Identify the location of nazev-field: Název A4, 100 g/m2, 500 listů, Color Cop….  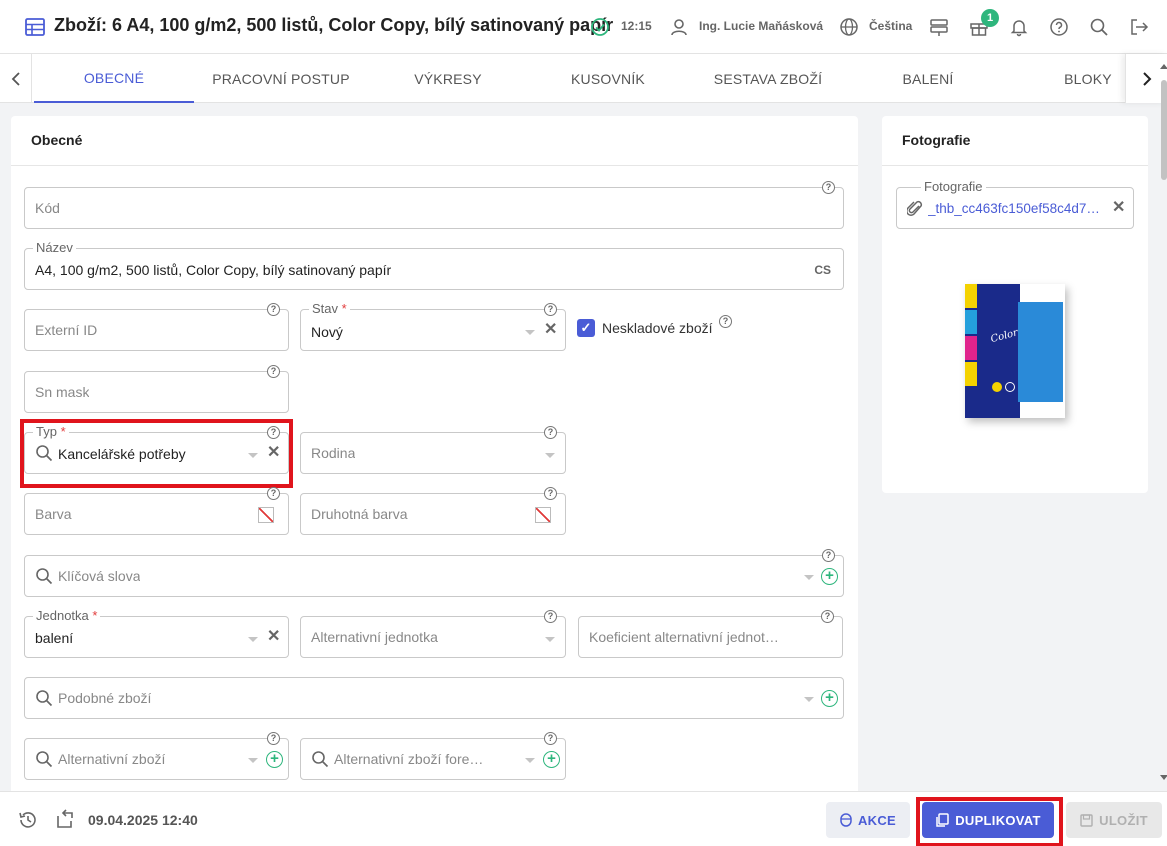
(434, 265).